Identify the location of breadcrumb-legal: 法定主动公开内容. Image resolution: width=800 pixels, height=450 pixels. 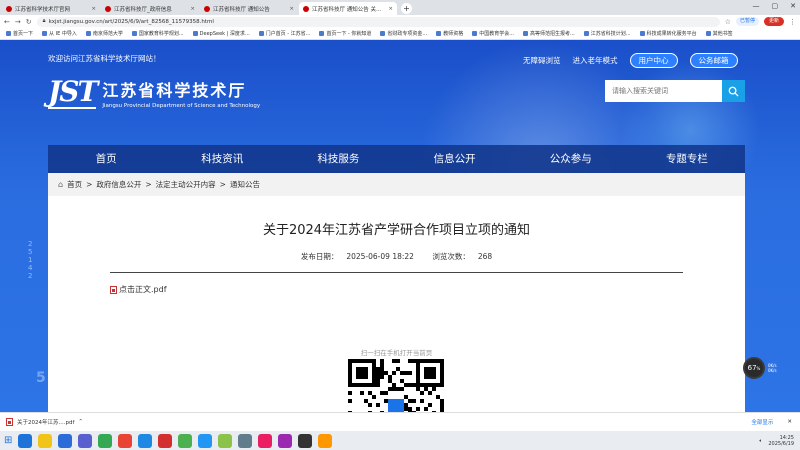
(186, 184).